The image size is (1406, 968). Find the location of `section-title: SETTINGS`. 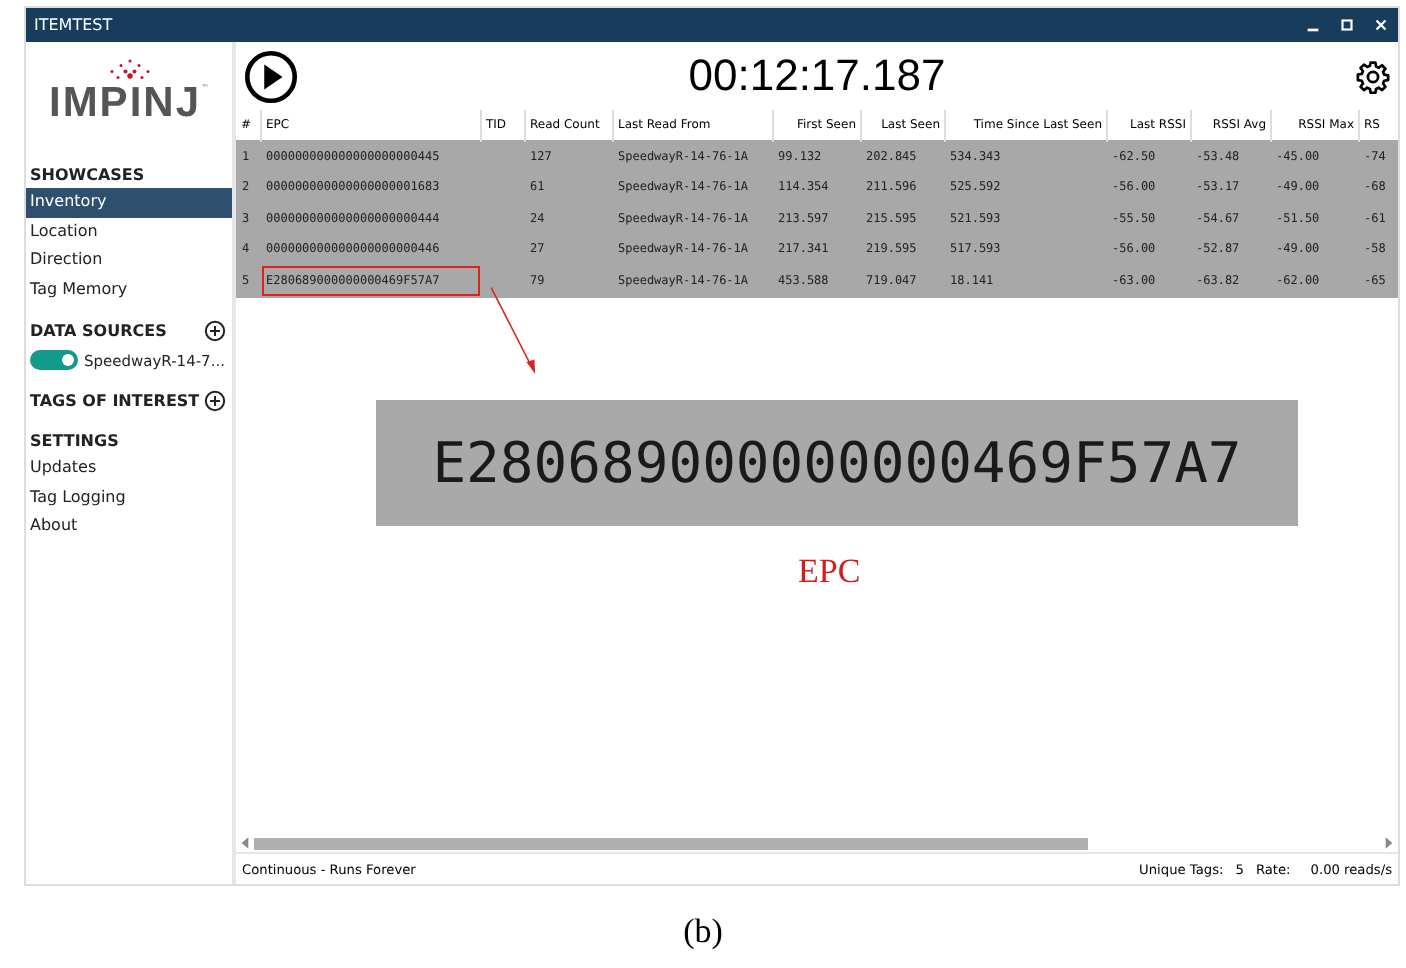

section-title: SETTINGS is located at coordinates (74, 441).